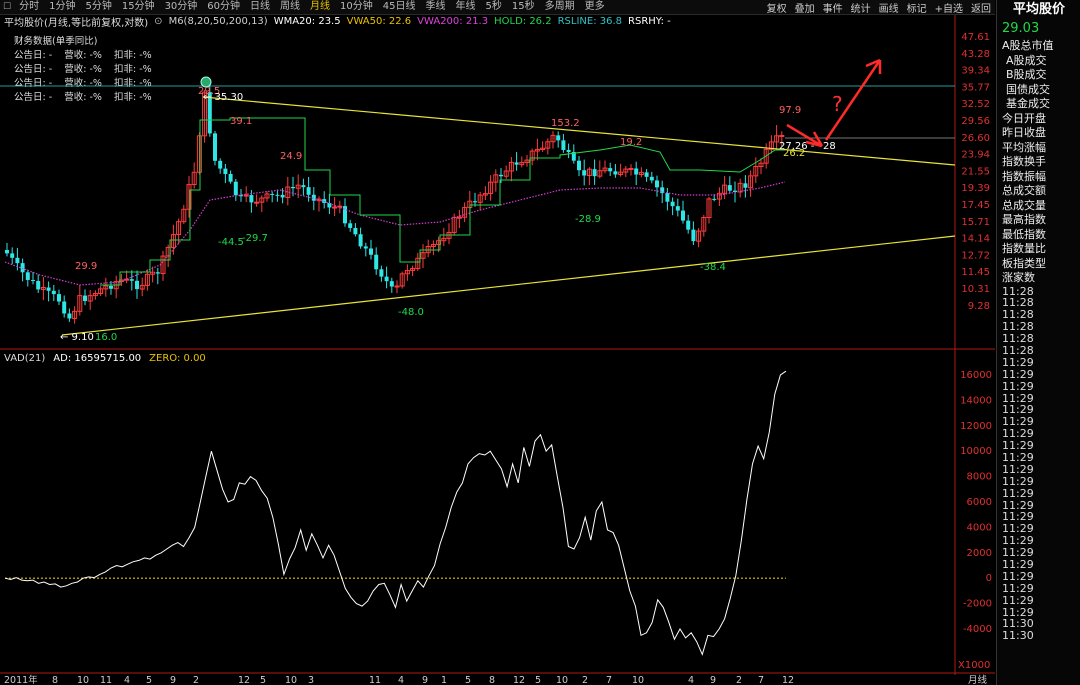 This screenshot has height=685, width=1080. What do you see at coordinates (255, 238) in the screenshot?
I see `label-pct: -29.7` at bounding box center [255, 238].